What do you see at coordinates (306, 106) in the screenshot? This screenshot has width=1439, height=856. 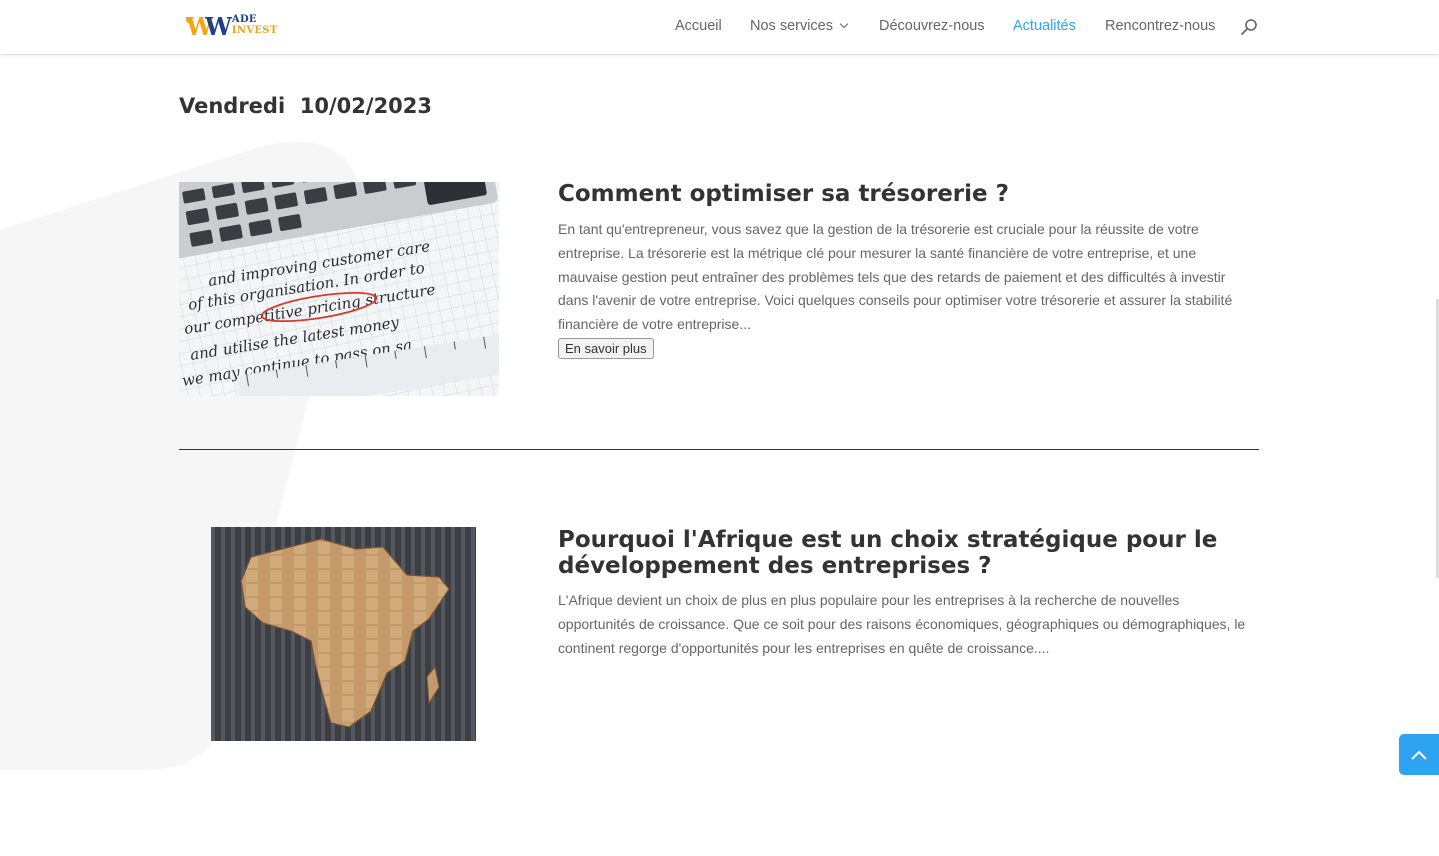 I see `page-date-heading: Vendredi 10/02/2023` at bounding box center [306, 106].